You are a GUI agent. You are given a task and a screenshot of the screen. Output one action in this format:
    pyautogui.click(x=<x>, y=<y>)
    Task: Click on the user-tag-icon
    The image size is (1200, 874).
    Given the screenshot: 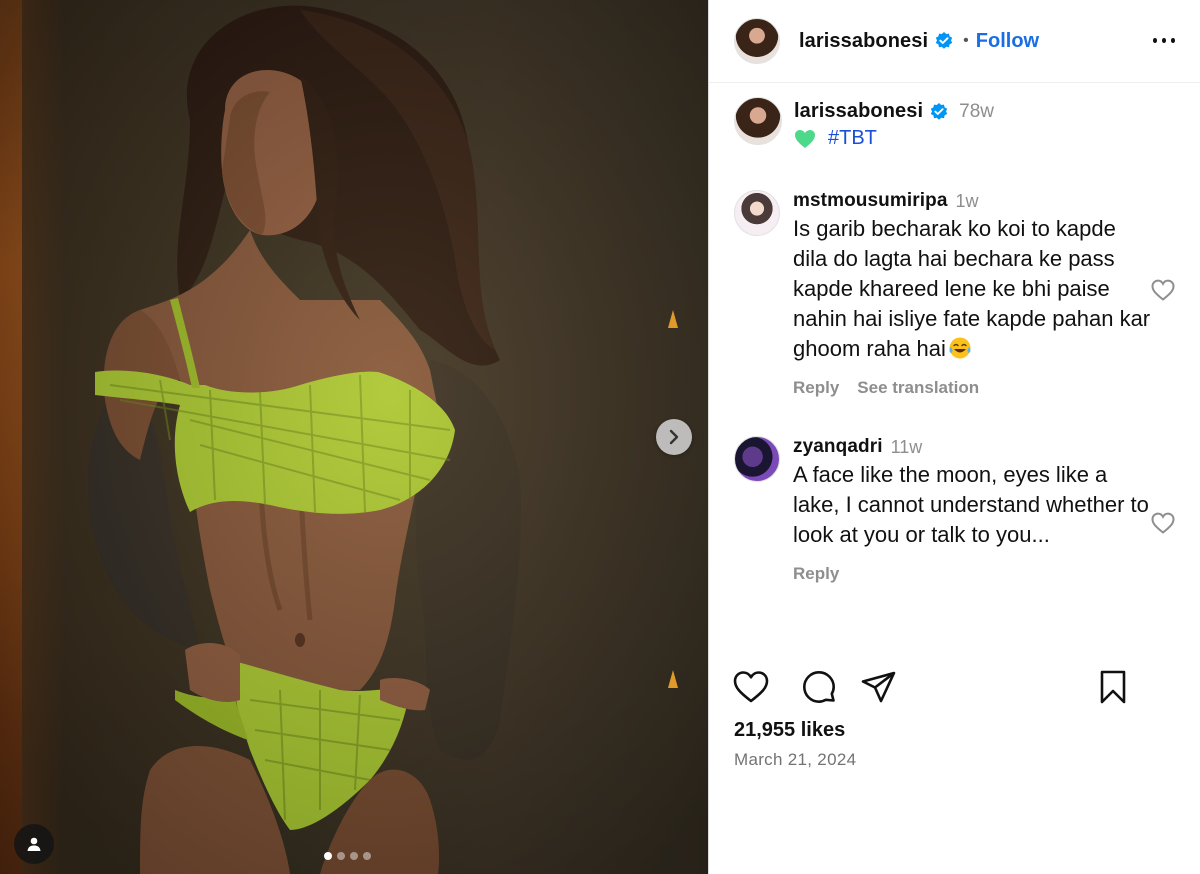 What is the action you would take?
    pyautogui.click(x=34, y=844)
    